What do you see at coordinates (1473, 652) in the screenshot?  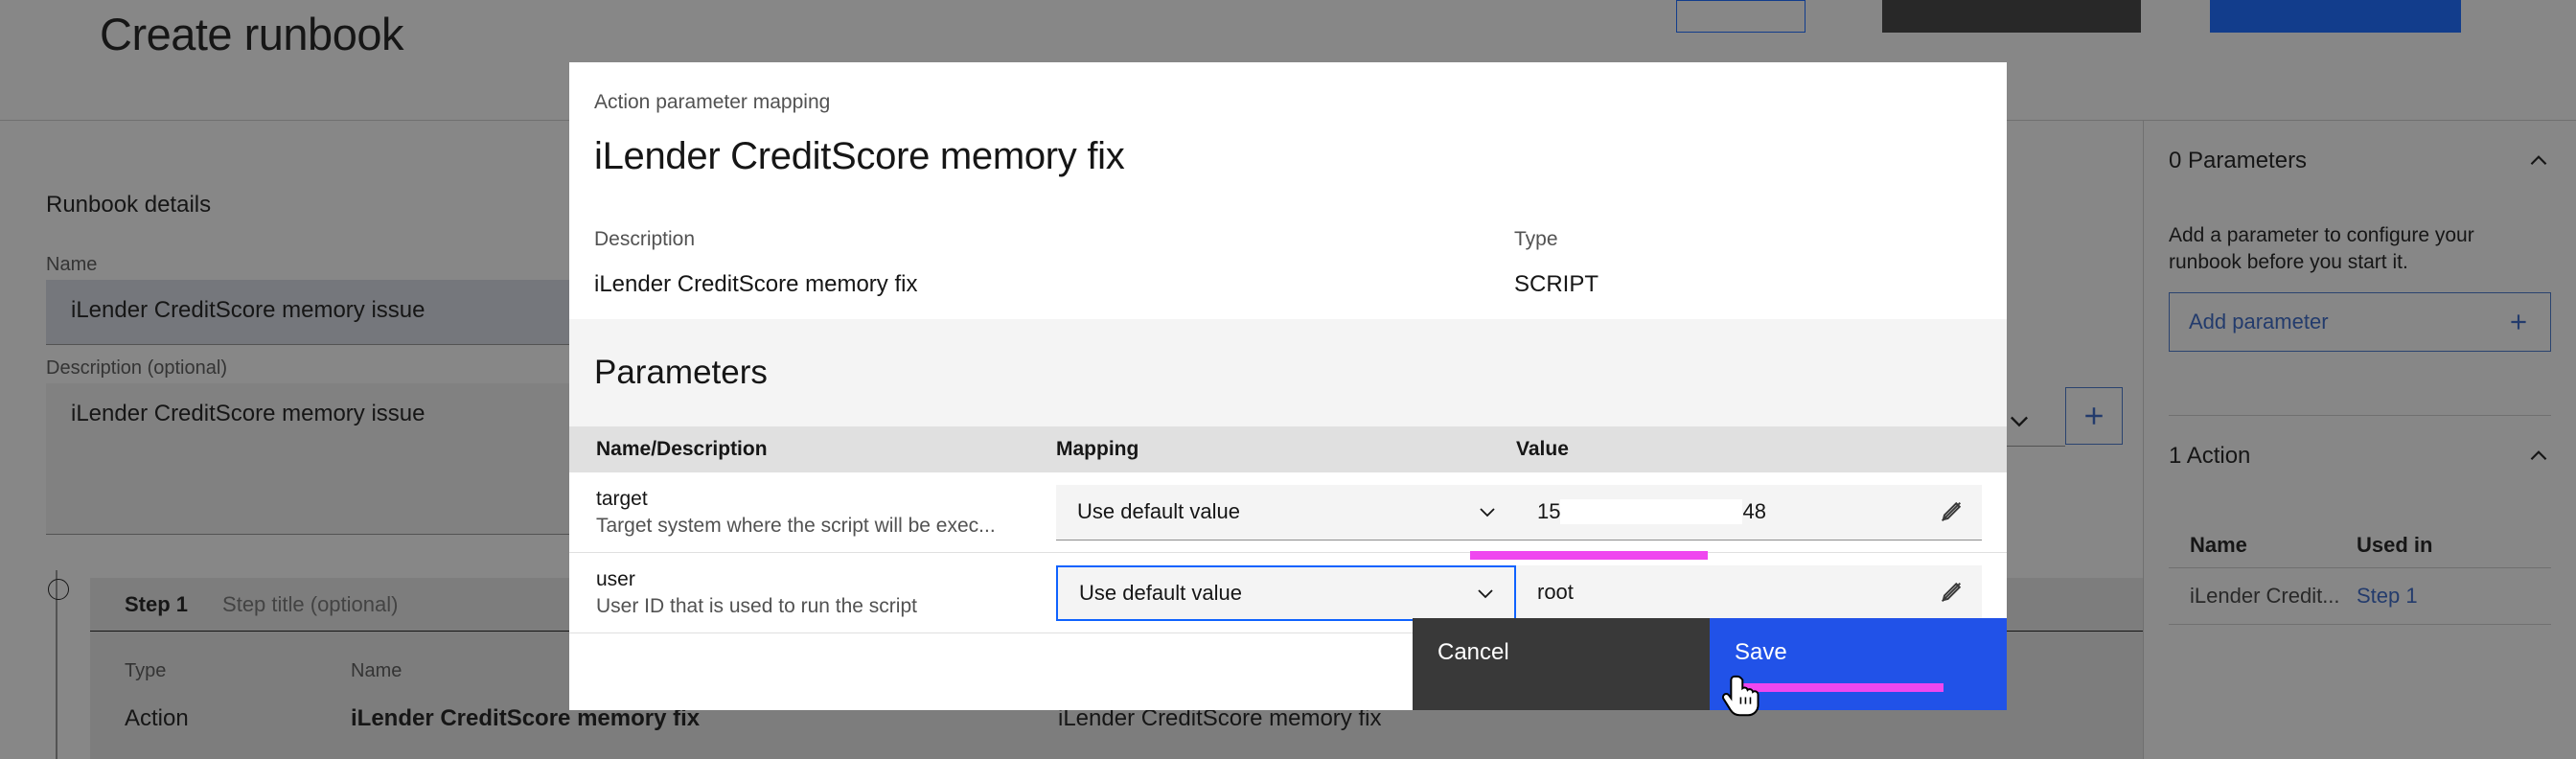 I see `cancel-button-label: Cancel` at bounding box center [1473, 652].